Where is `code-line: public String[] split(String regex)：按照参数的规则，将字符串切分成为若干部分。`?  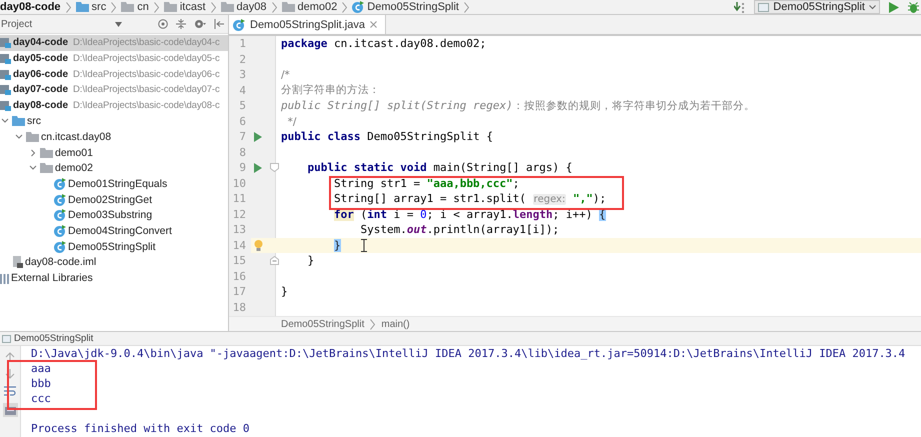
code-line: public String[] split(String regex)：按照参数的规则，将字符串切分成为若干部分。 is located at coordinates (518, 105).